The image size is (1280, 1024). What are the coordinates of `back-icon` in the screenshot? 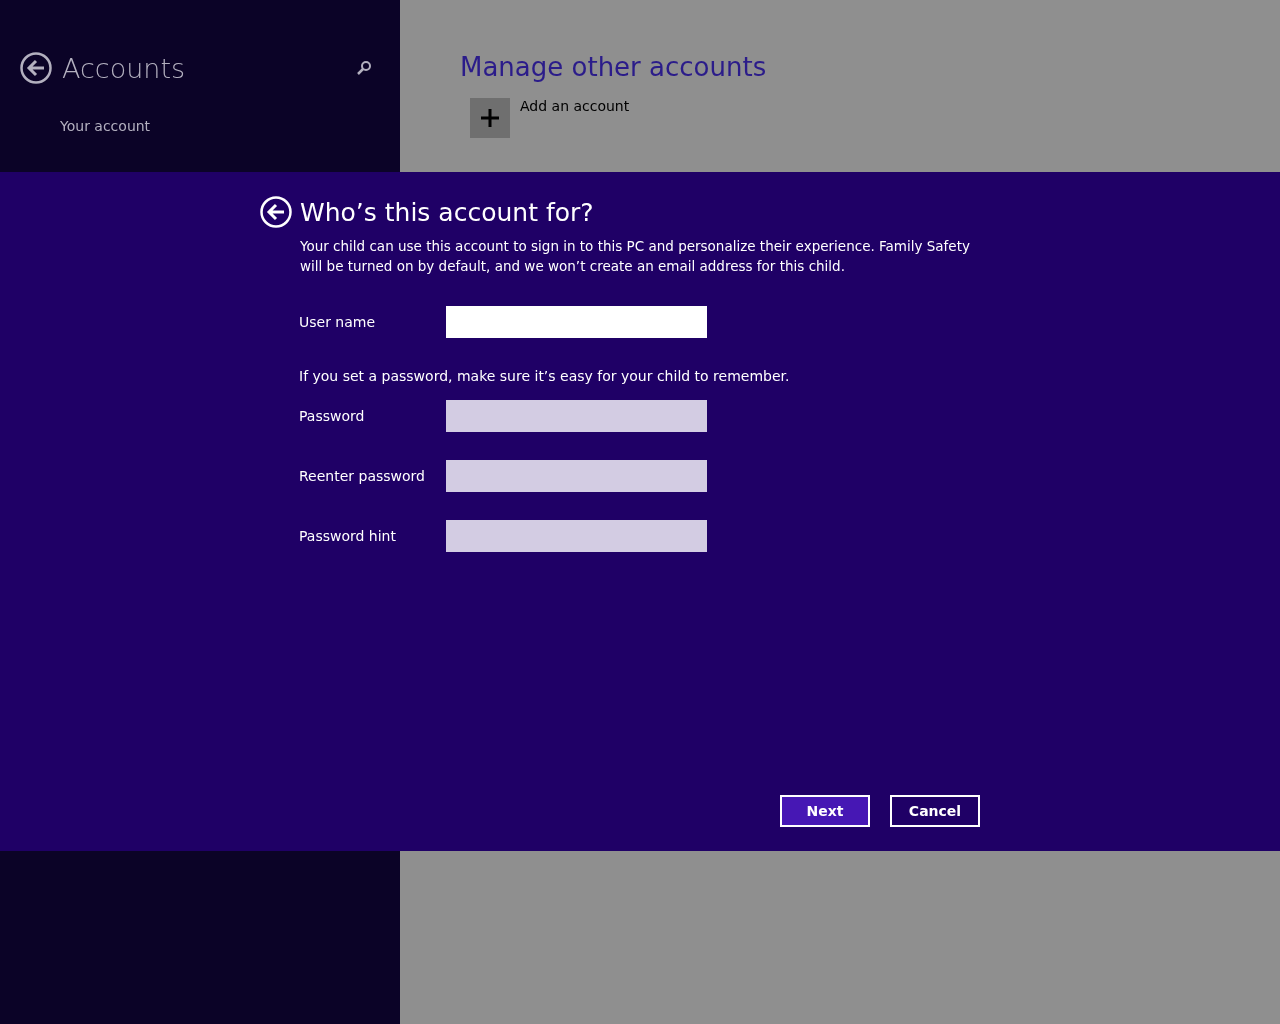 It's located at (36, 68).